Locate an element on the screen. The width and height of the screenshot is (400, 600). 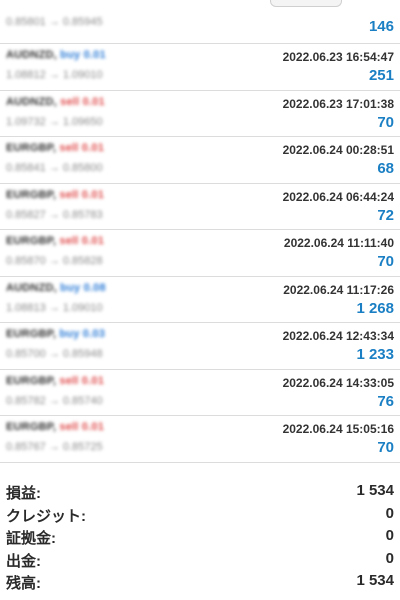
deal-profit: 146 is located at coordinates (381, 26).